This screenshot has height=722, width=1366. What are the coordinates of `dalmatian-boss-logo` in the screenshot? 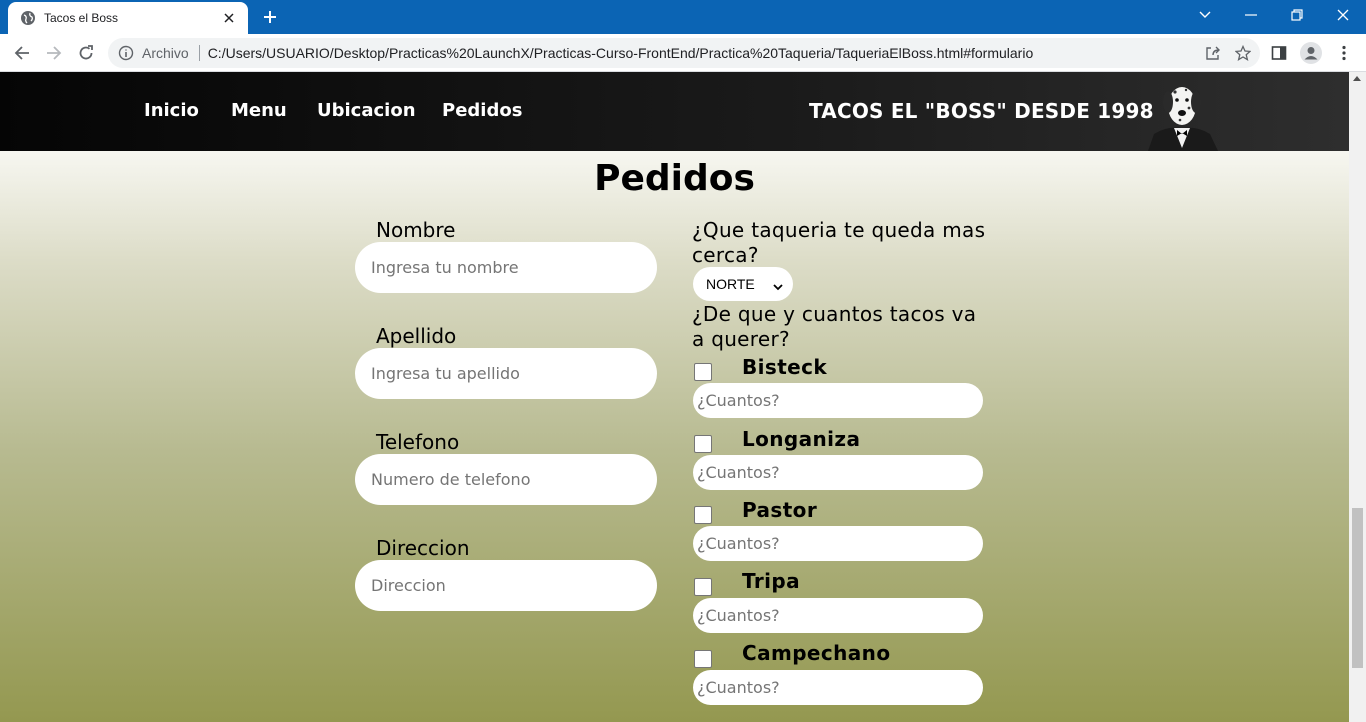 It's located at (1182, 115).